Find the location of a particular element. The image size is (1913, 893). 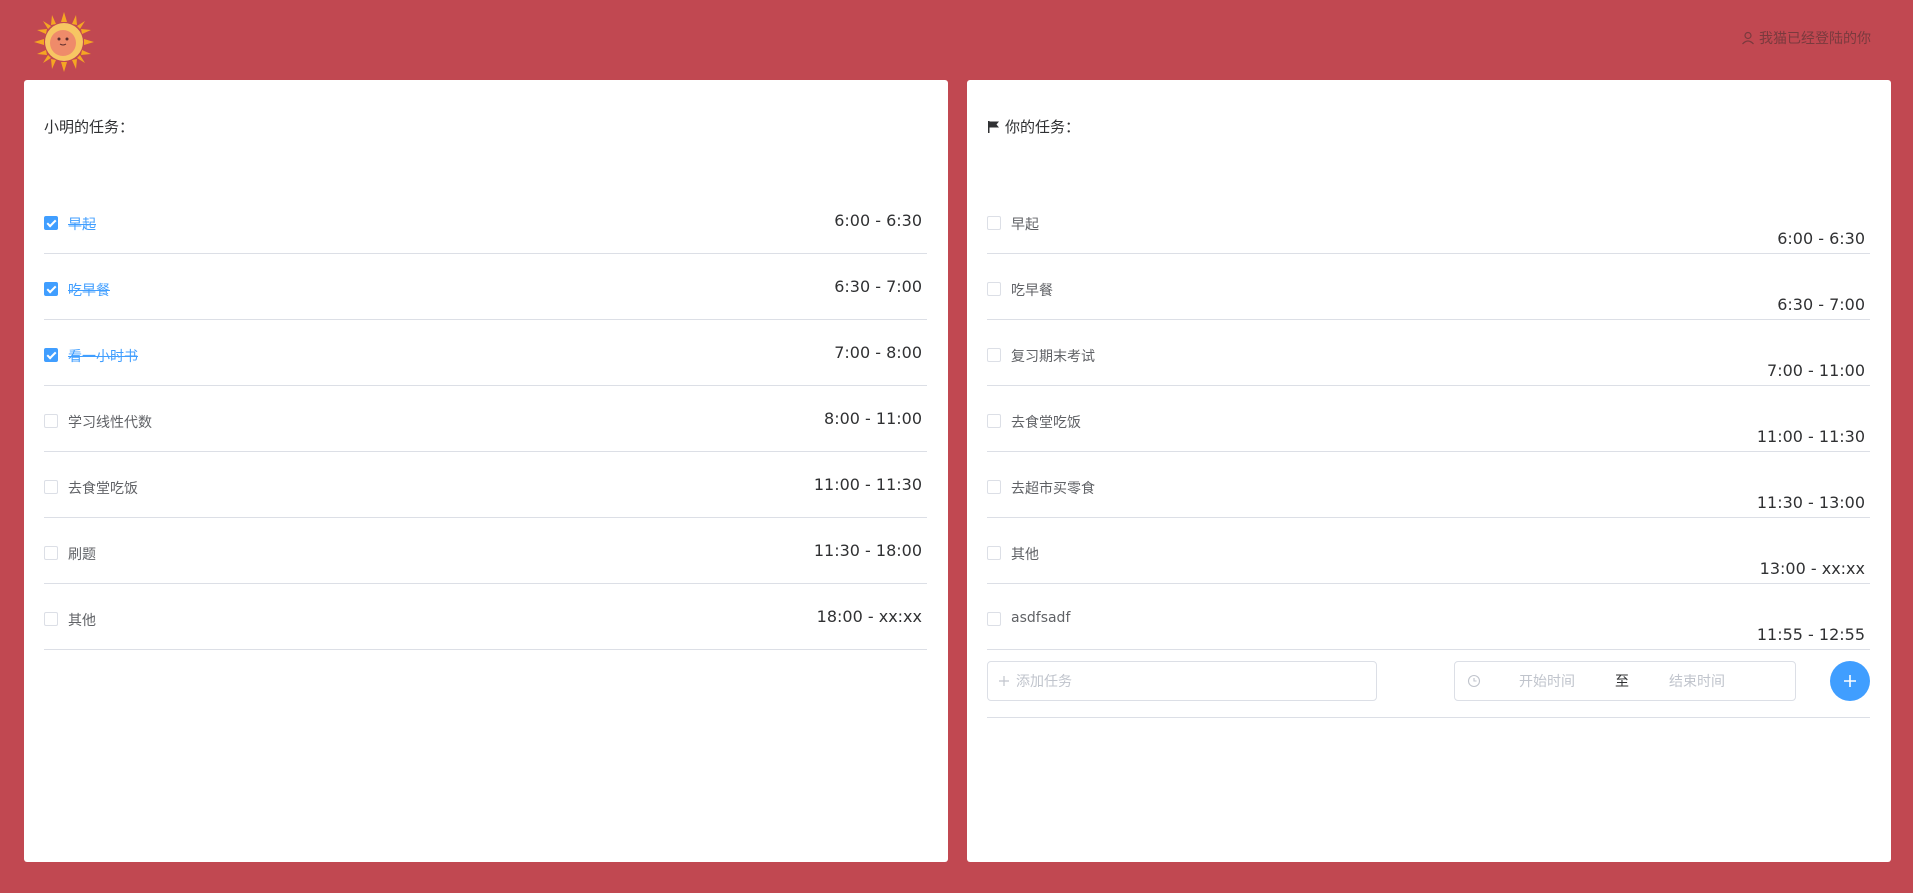

task-time: 18:00 - xx:xx is located at coordinates (869, 616).